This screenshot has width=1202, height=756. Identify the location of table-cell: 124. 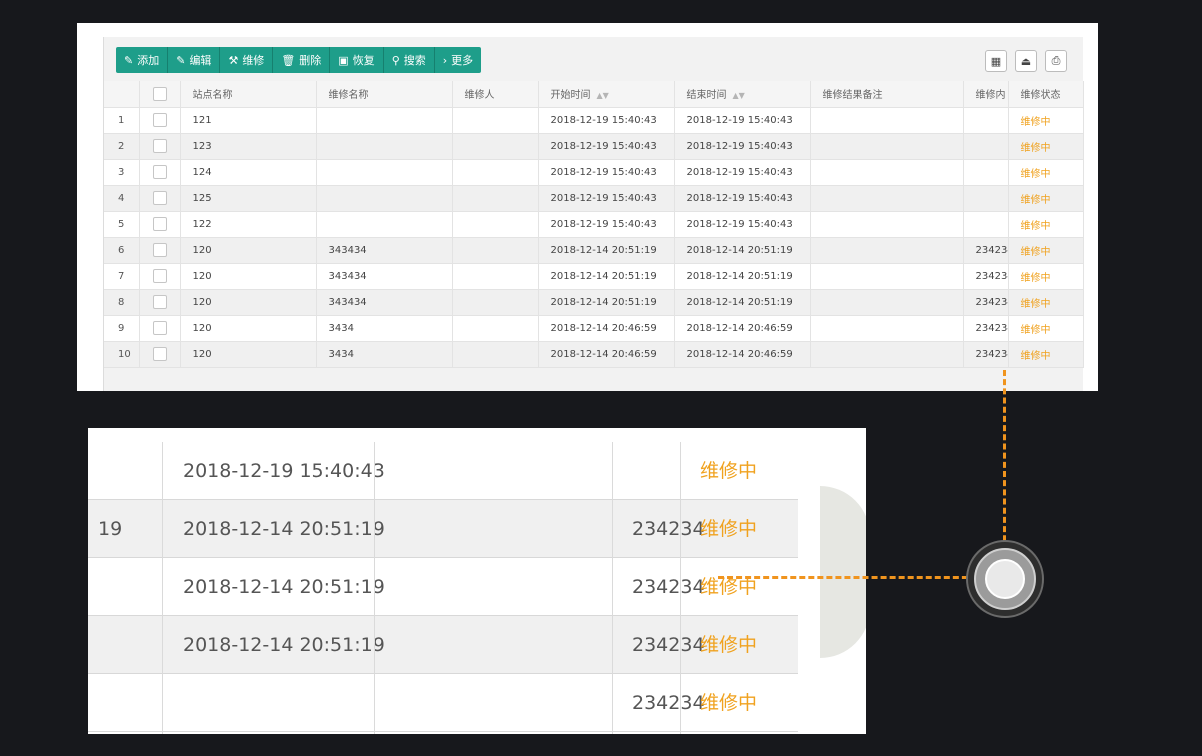
(248, 172).